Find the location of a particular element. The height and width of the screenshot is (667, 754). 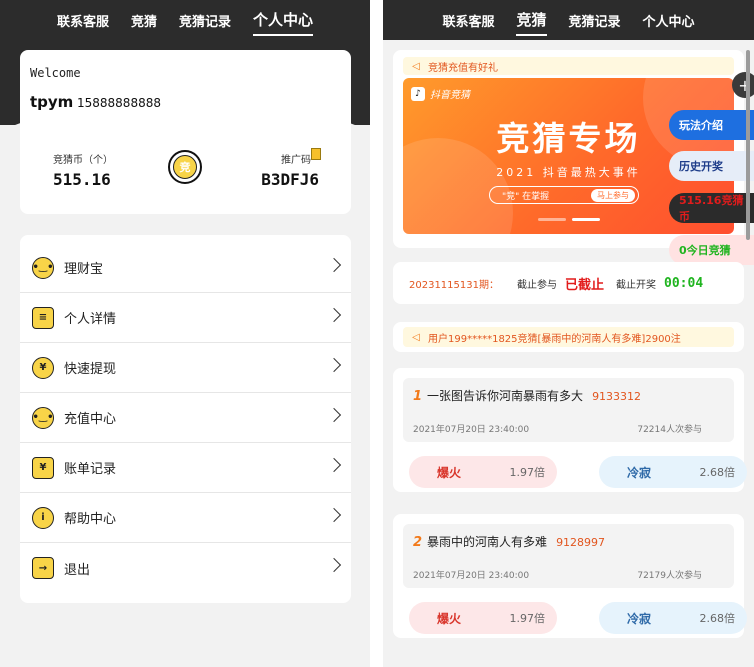

banner-logo: ♪ 抖音竞猜 is located at coordinates (440, 93).